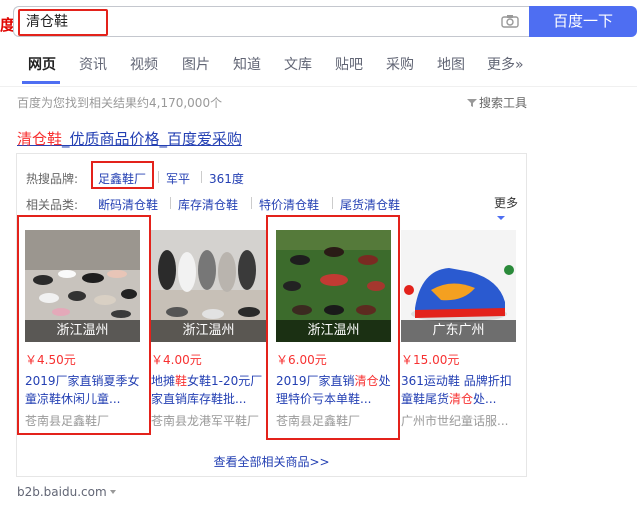  I want to click on tab-video: 视频, so click(144, 64).